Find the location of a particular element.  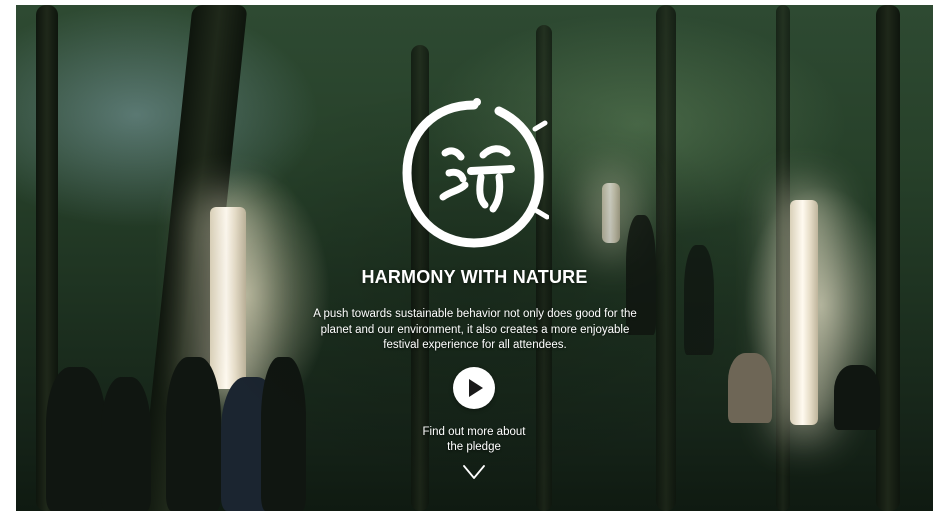

find-out-more-line: Find out more about is located at coordinates (474, 432).